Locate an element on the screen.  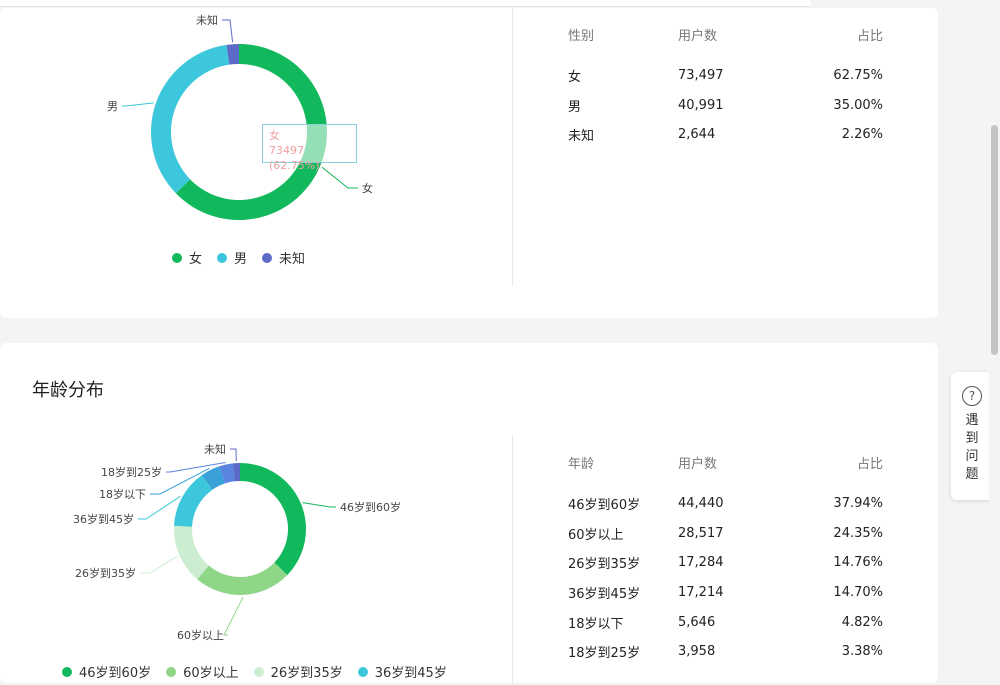
legend-item-36-45: 36岁到45岁 is located at coordinates (402, 671).